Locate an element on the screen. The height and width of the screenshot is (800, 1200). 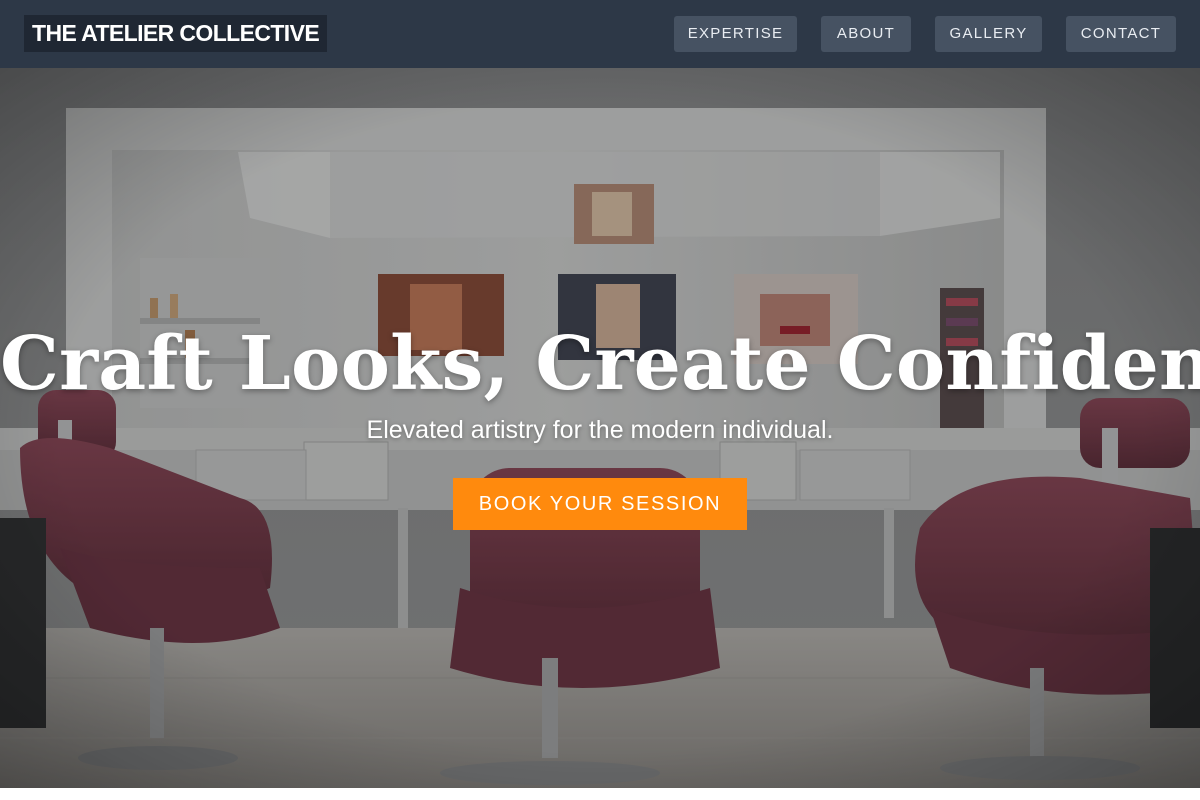
page-bottom-edge is located at coordinates (600, 794).